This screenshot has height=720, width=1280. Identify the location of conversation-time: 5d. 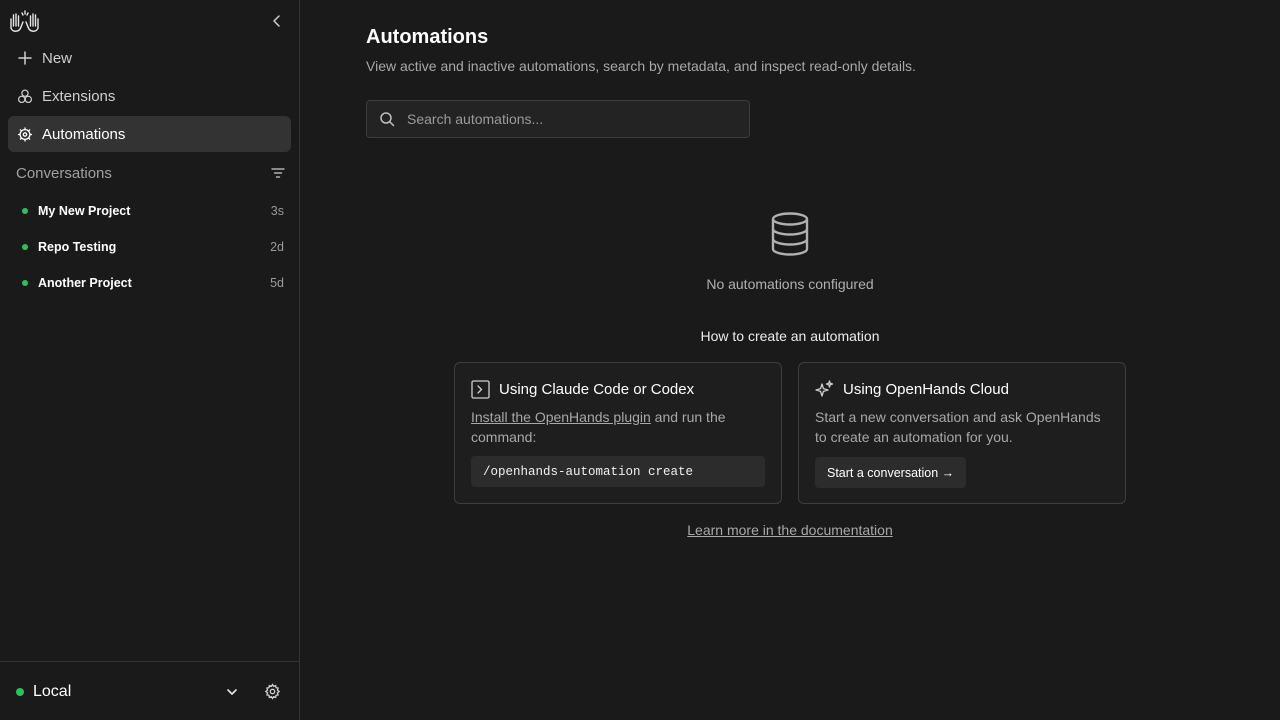
(277, 283).